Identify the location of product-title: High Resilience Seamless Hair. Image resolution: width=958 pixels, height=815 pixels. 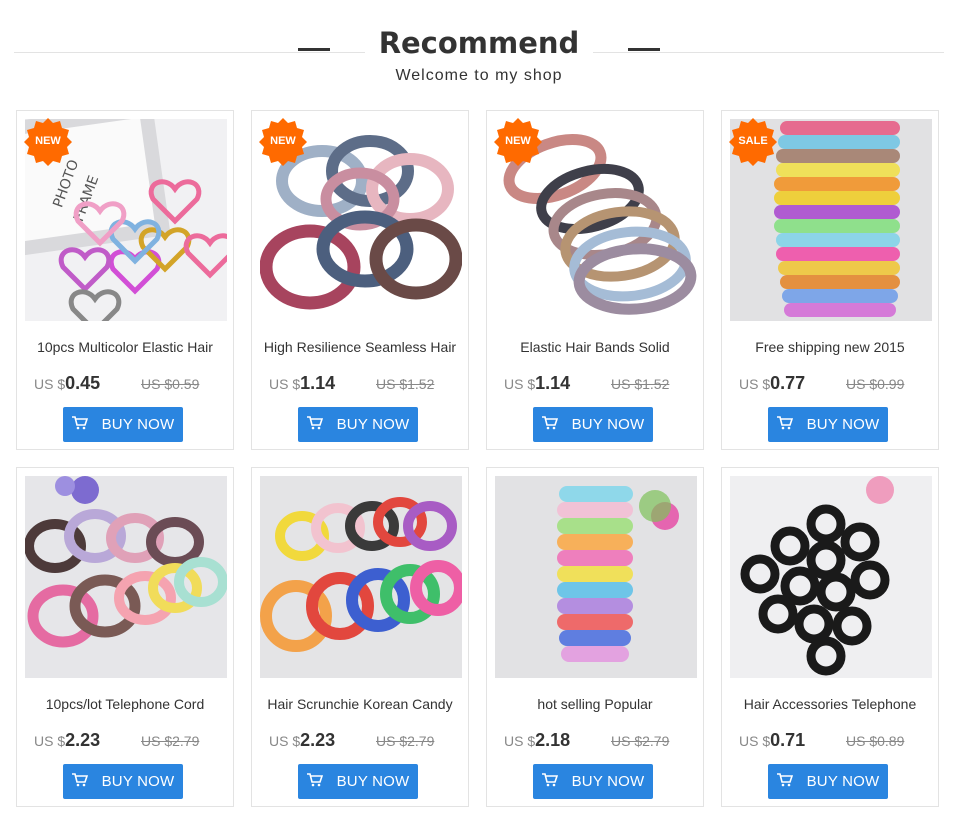
(360, 346).